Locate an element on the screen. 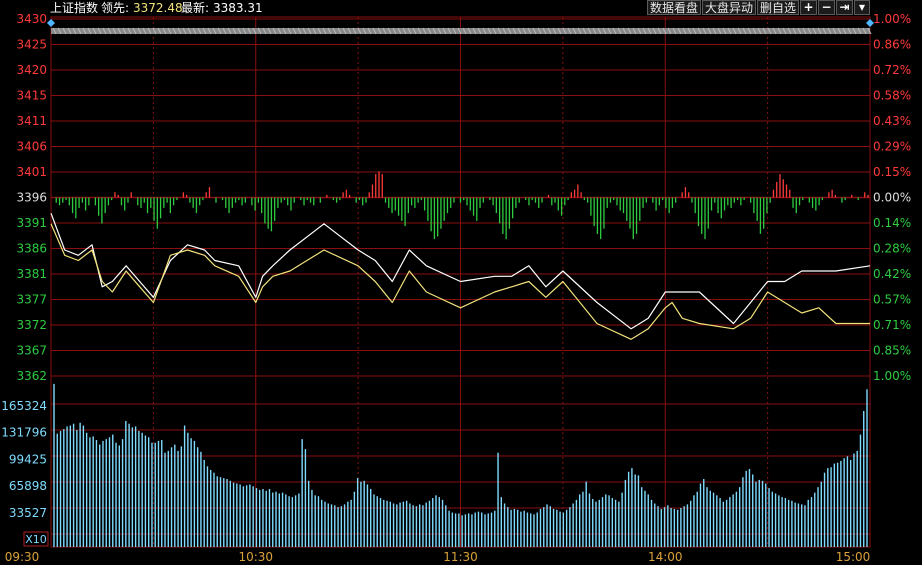 The image size is (922, 565). volume-tick-label: 33527 is located at coordinates (28, 513).